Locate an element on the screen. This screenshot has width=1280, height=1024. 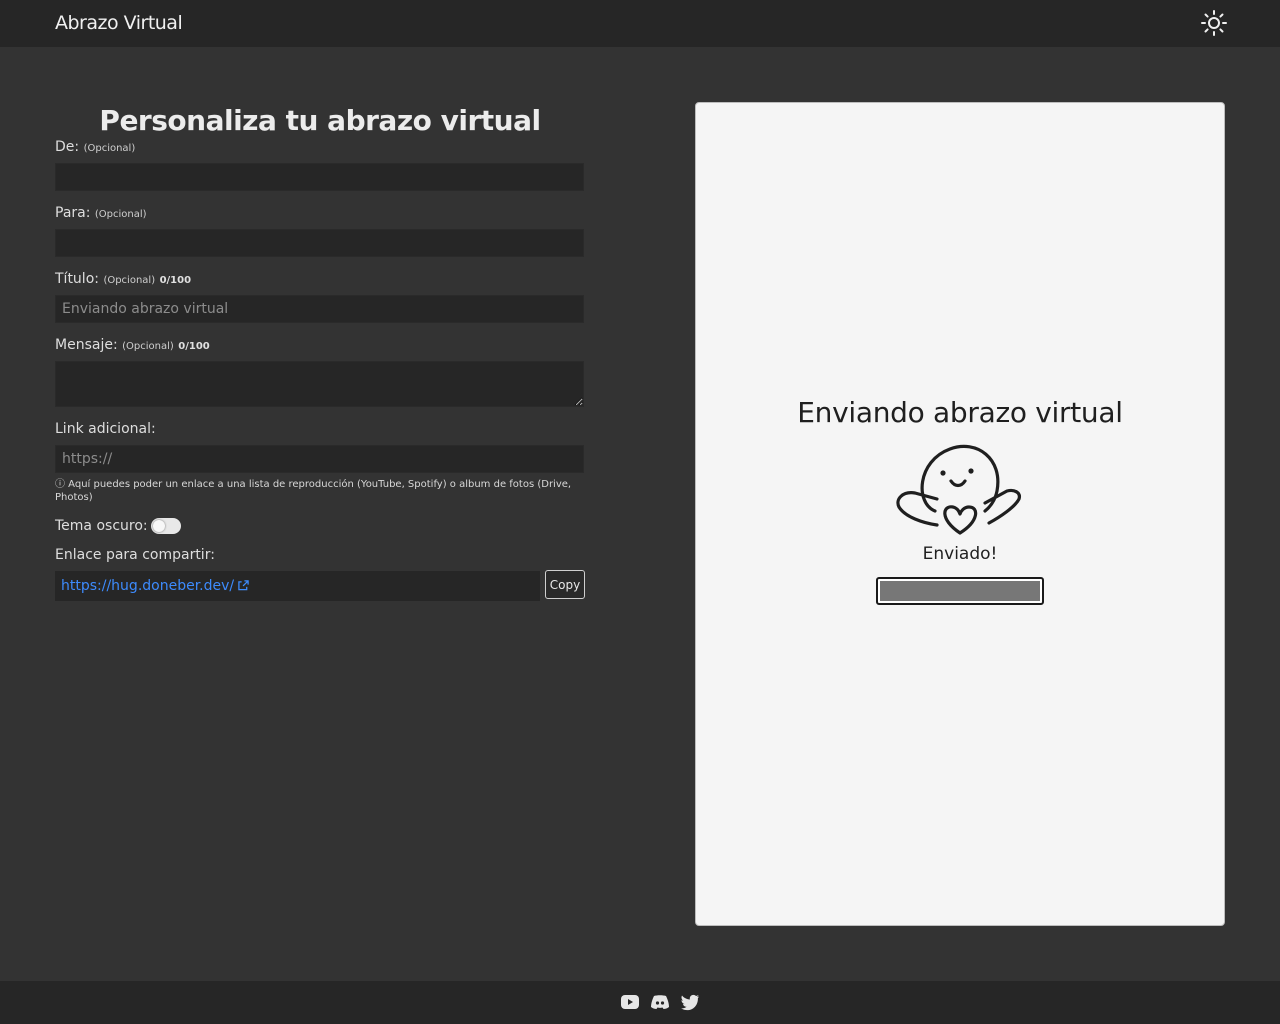
title-optional: (Opcional) is located at coordinates (129, 280).